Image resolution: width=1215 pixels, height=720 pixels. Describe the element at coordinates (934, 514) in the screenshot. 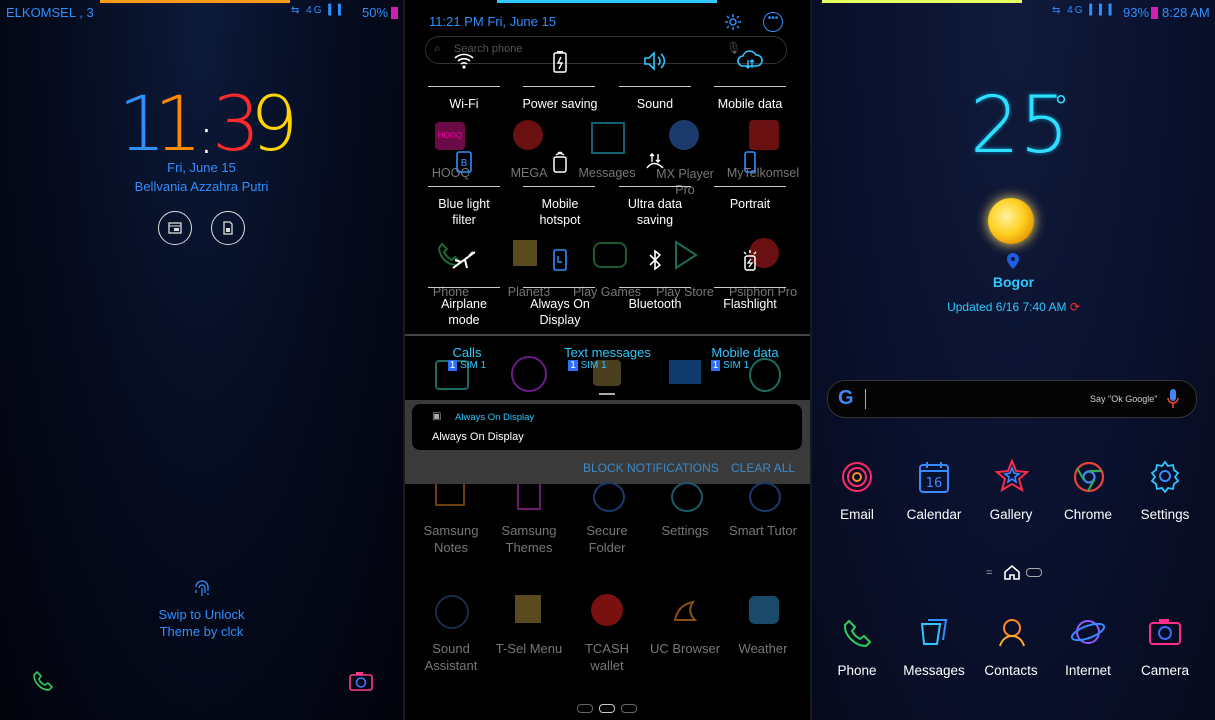

I see `app-label: Calendar` at that location.